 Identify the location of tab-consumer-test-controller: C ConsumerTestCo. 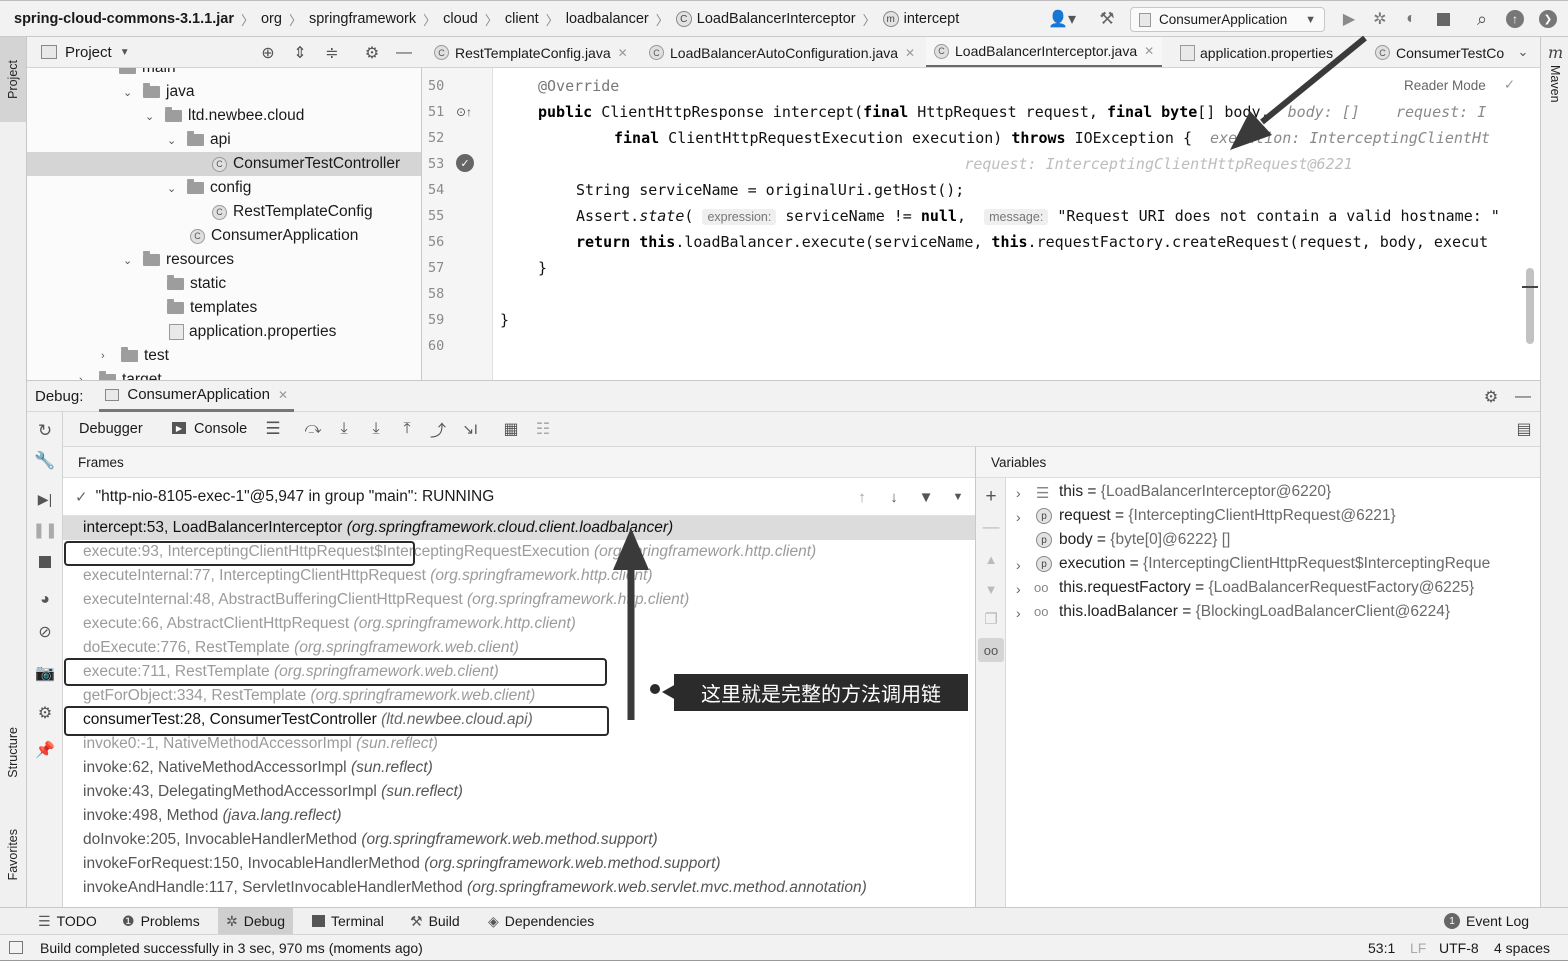
(1439, 52).